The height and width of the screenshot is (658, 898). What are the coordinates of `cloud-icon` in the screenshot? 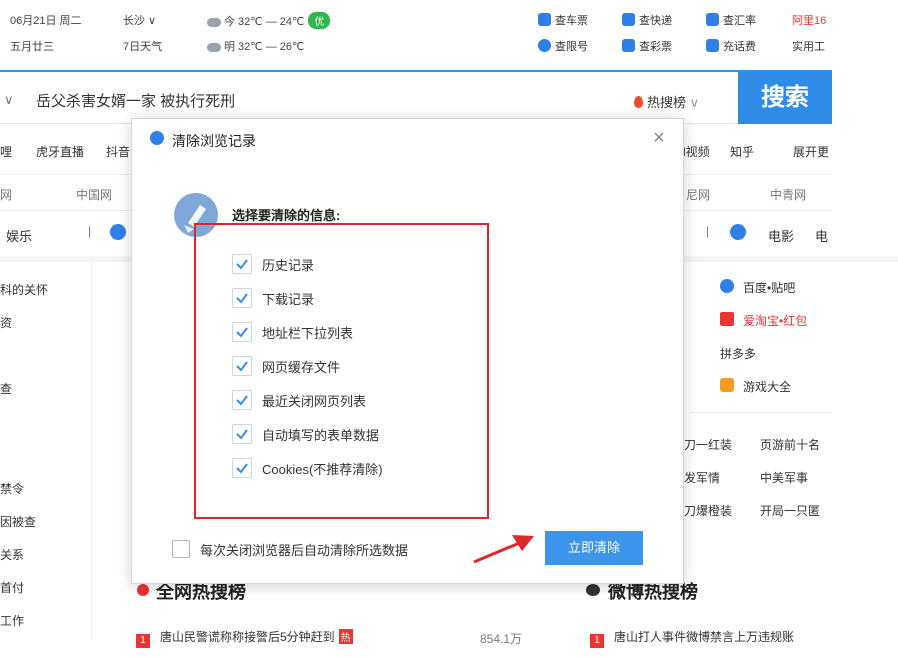 It's located at (214, 47).